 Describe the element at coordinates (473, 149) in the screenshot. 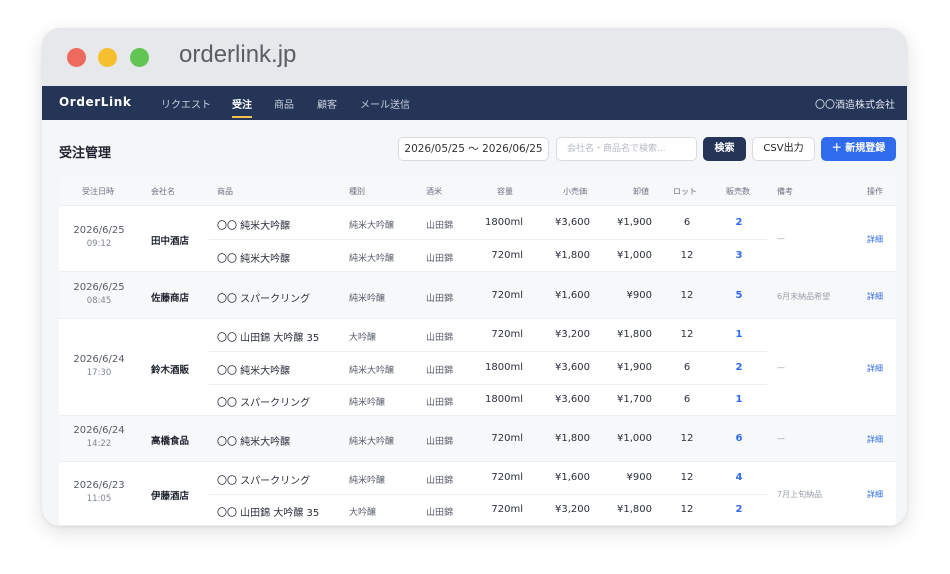

I see `date-range-picker: 2026/05/25 〜 2026/06/25` at that location.